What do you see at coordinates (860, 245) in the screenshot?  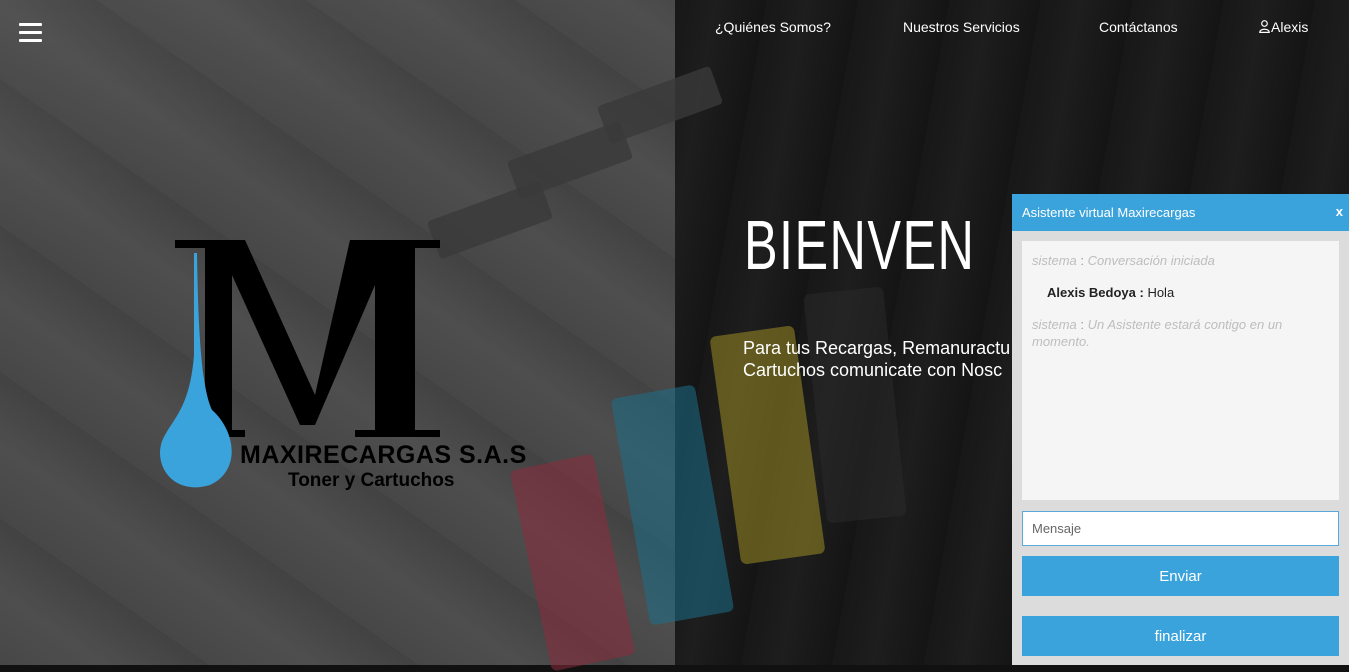 I see `hero-title: BIENVEN` at bounding box center [860, 245].